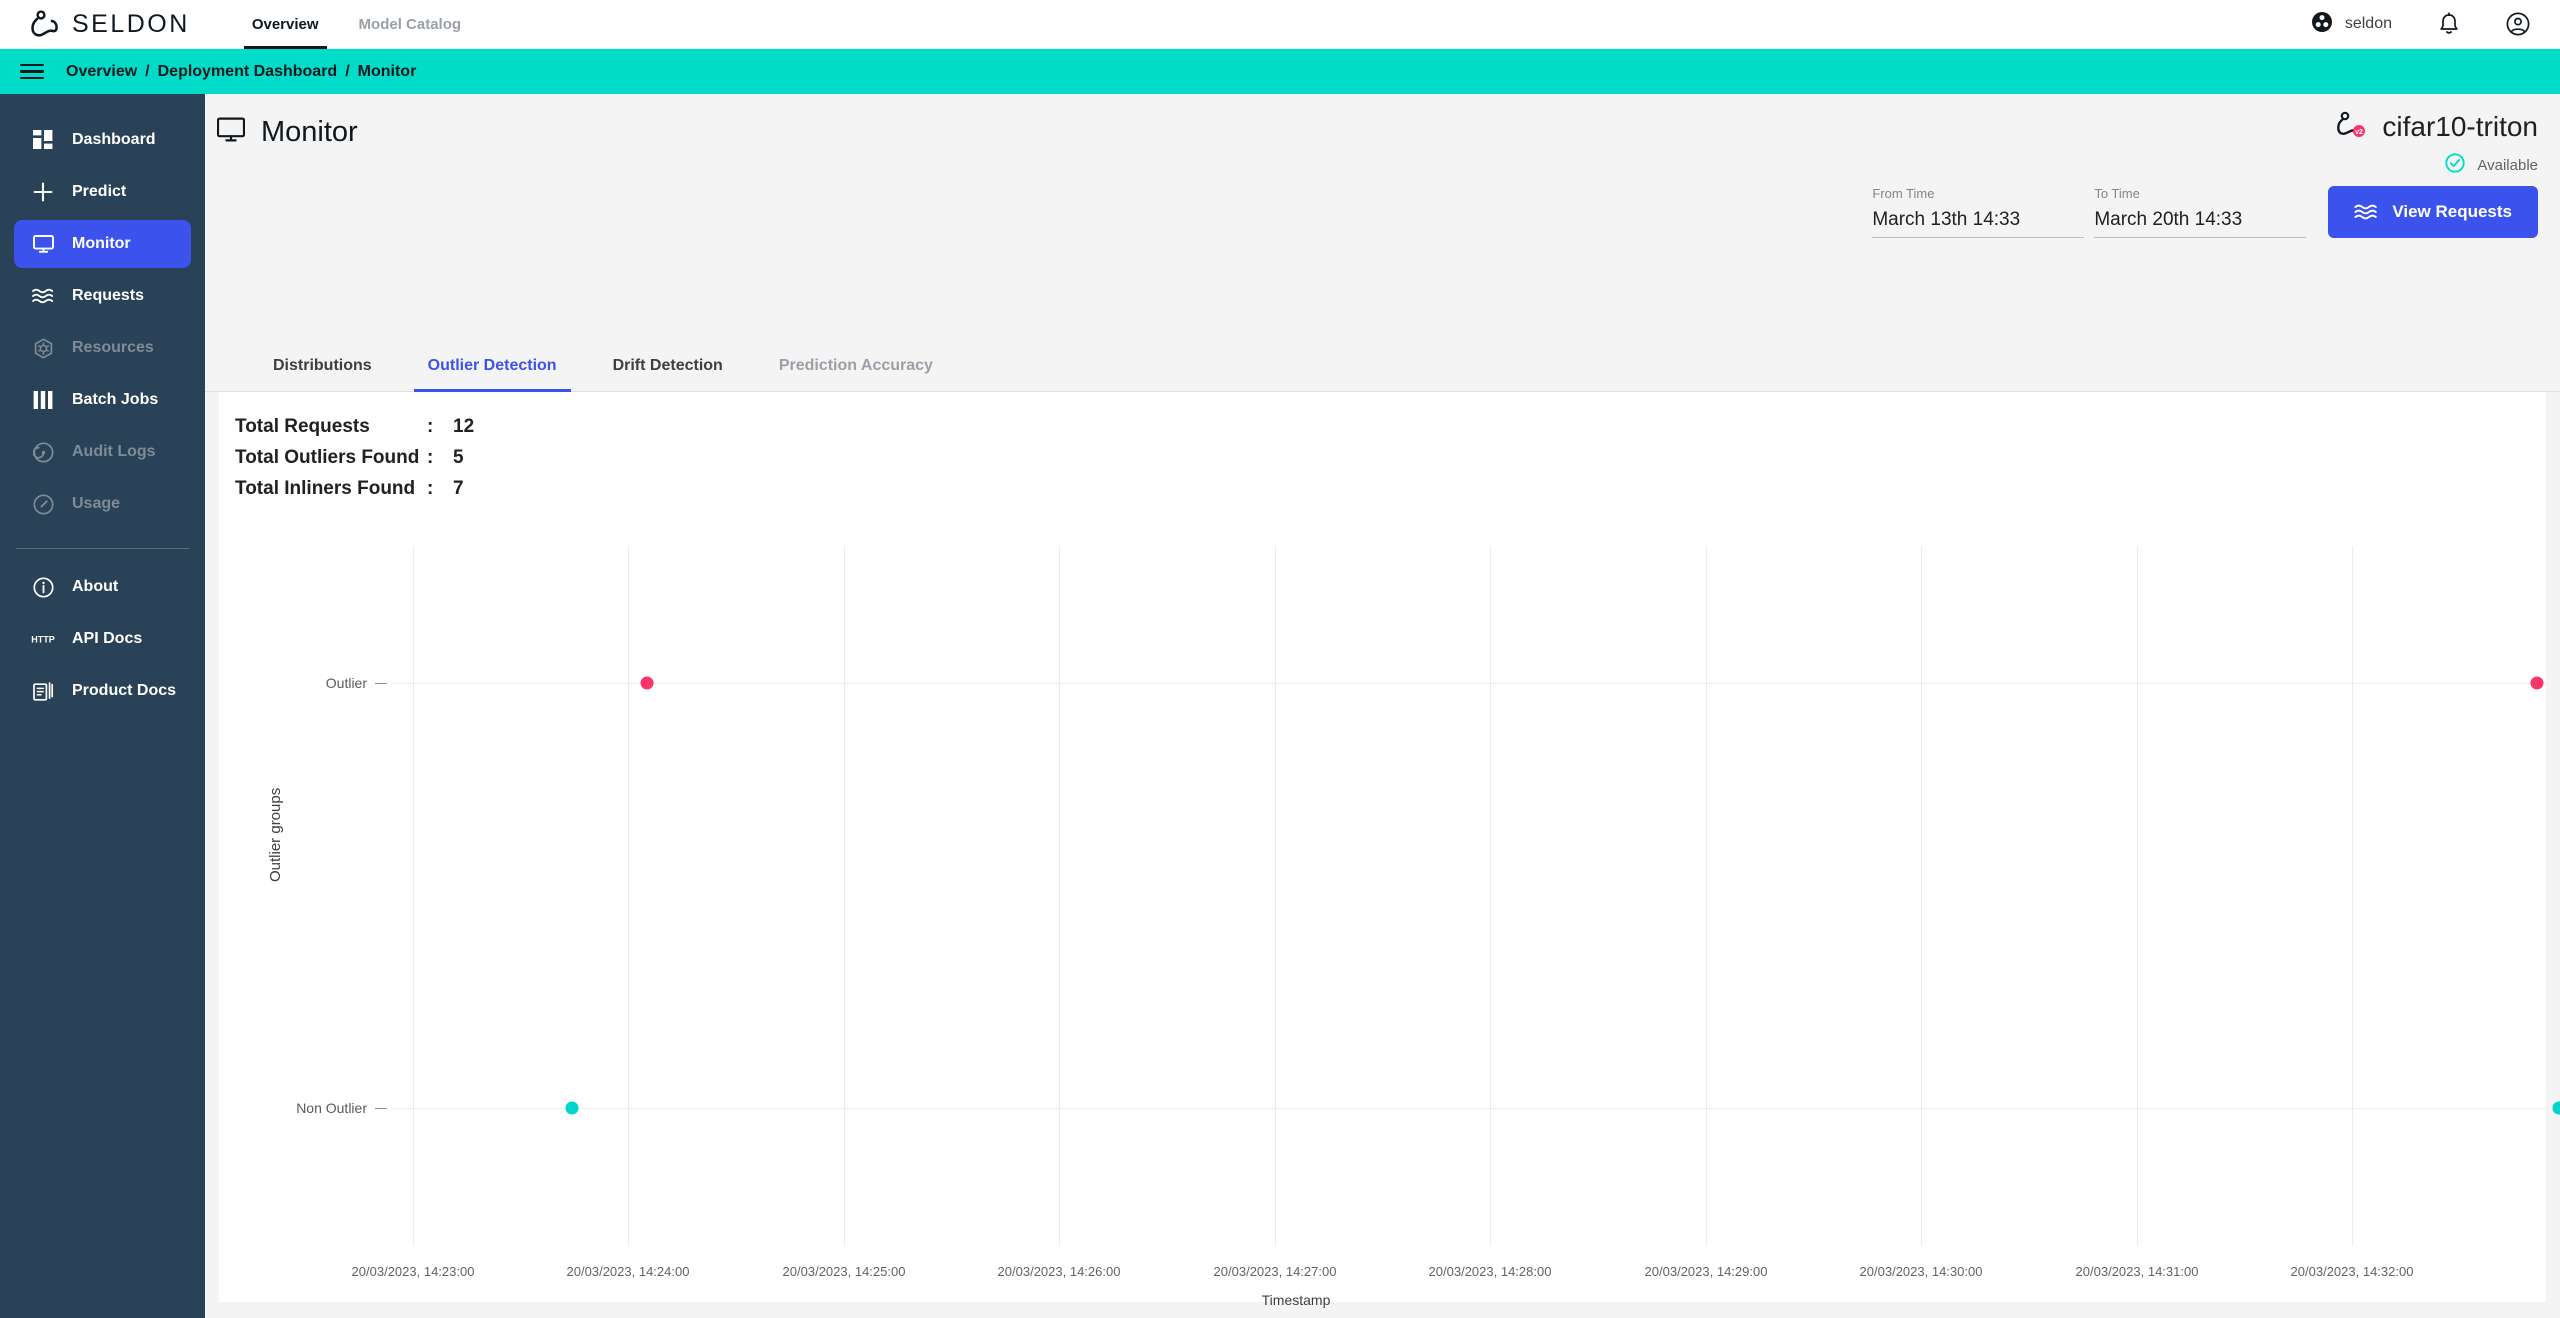  Describe the element at coordinates (325, 488) in the screenshot. I see `stat-label: Total Inliners Found` at that location.